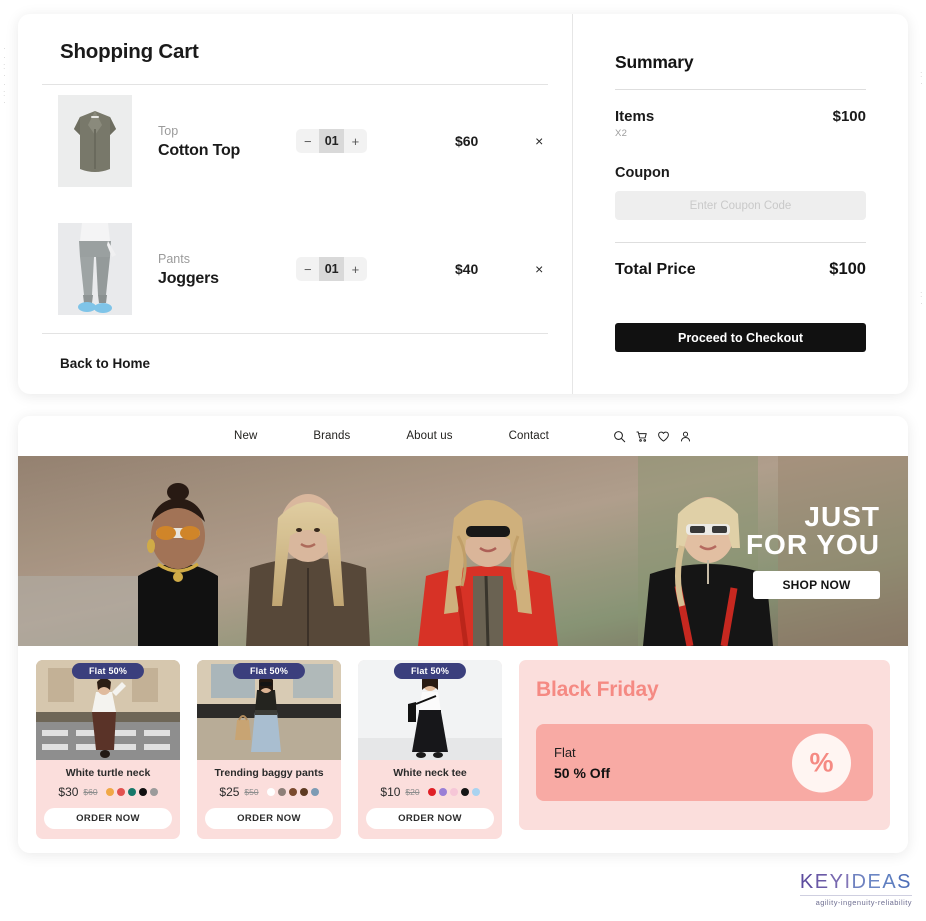 The width and height of the screenshot is (926, 921). Describe the element at coordinates (641, 436) in the screenshot. I see `cart-icon` at that location.